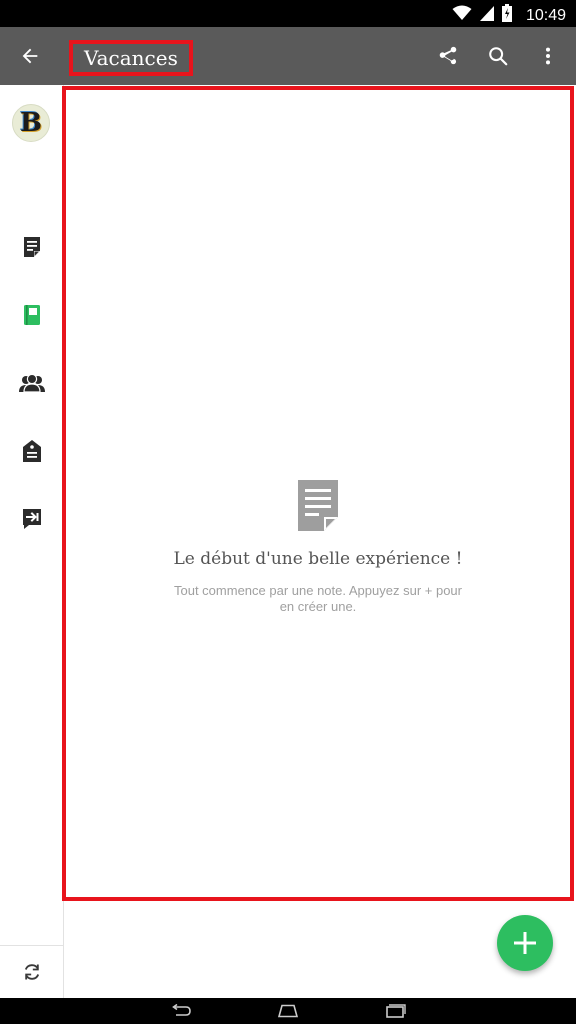 This screenshot has width=576, height=1024. I want to click on nav-home-button, so click(288, 1011).